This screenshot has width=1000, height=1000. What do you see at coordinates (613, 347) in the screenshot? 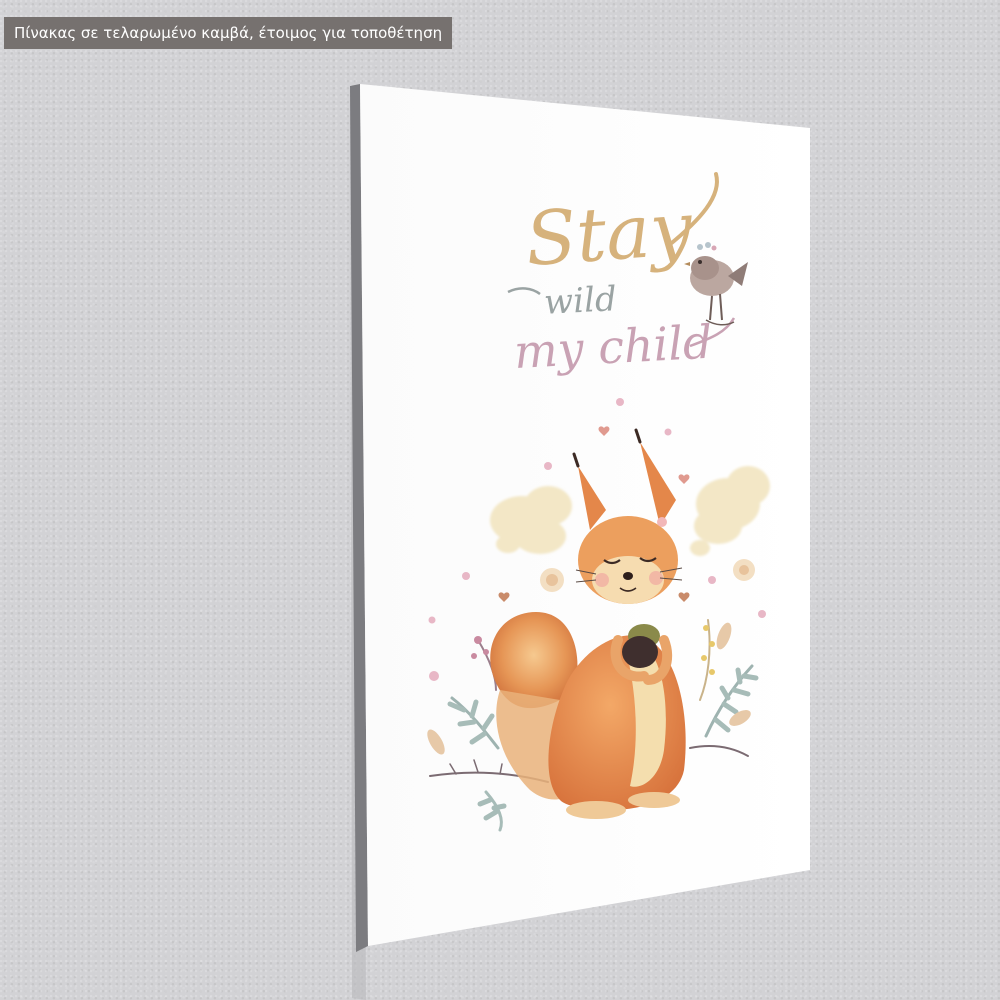
I see `quote-line-child: my child` at bounding box center [613, 347].